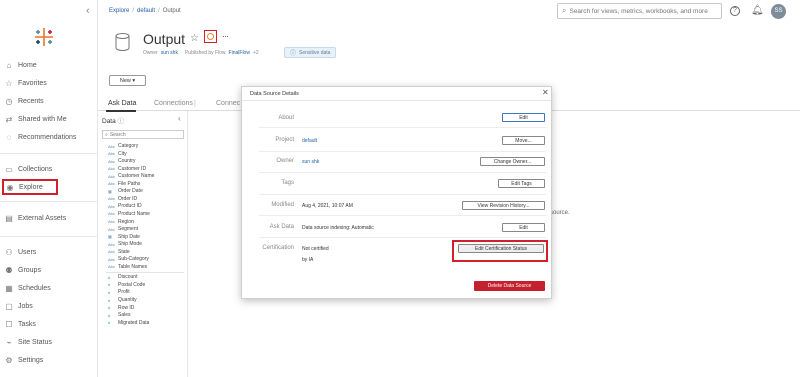 Image resolution: width=800 pixels, height=377 pixels. Describe the element at coordinates (9, 218) in the screenshot. I see `external-icon: ▤` at that location.